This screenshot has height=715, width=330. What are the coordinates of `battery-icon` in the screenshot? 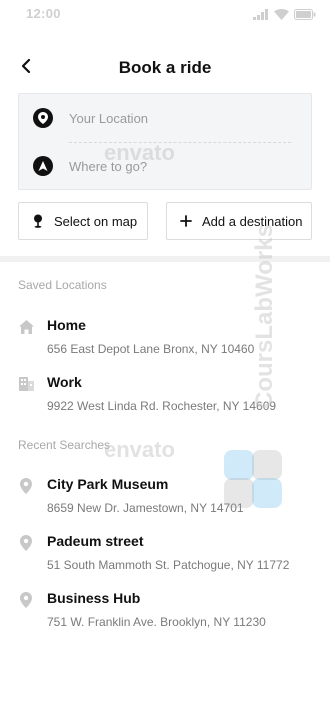 It's located at (305, 16).